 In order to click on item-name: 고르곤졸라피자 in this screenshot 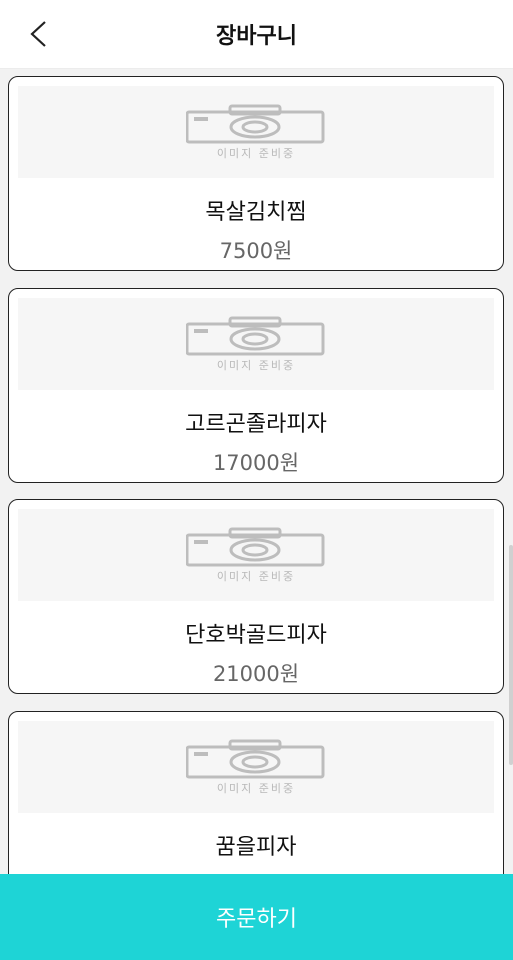, I will do `click(256, 424)`.